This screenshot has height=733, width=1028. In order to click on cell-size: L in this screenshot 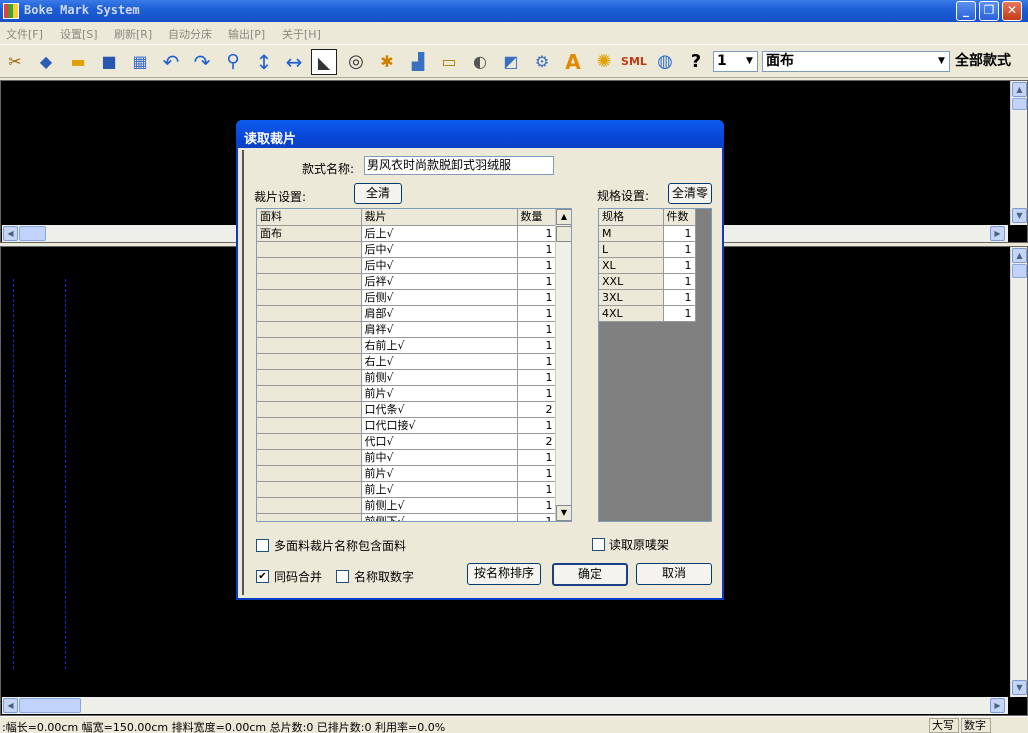, I will do `click(631, 249)`.